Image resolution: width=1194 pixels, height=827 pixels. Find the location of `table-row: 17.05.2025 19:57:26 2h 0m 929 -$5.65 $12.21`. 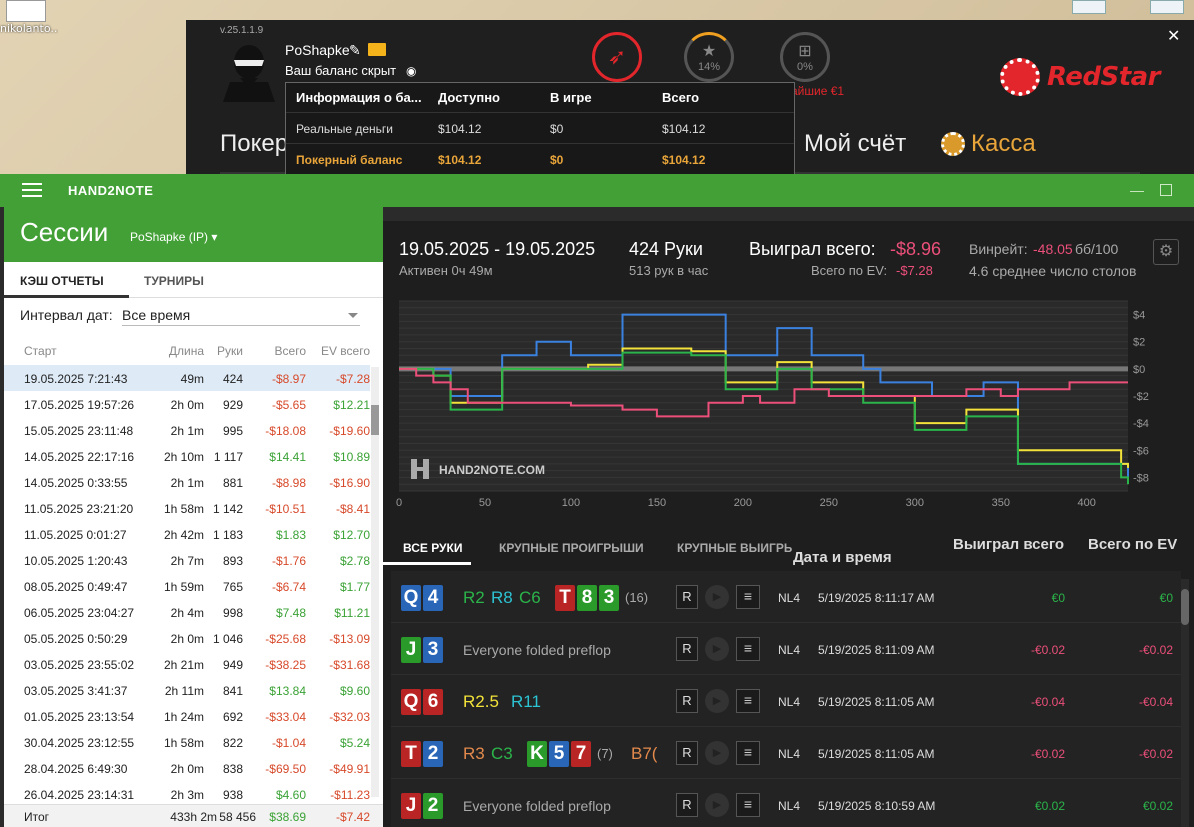

table-row: 17.05.2025 19:57:26 2h 0m 929 -$5.65 $12.21 is located at coordinates (187, 404).